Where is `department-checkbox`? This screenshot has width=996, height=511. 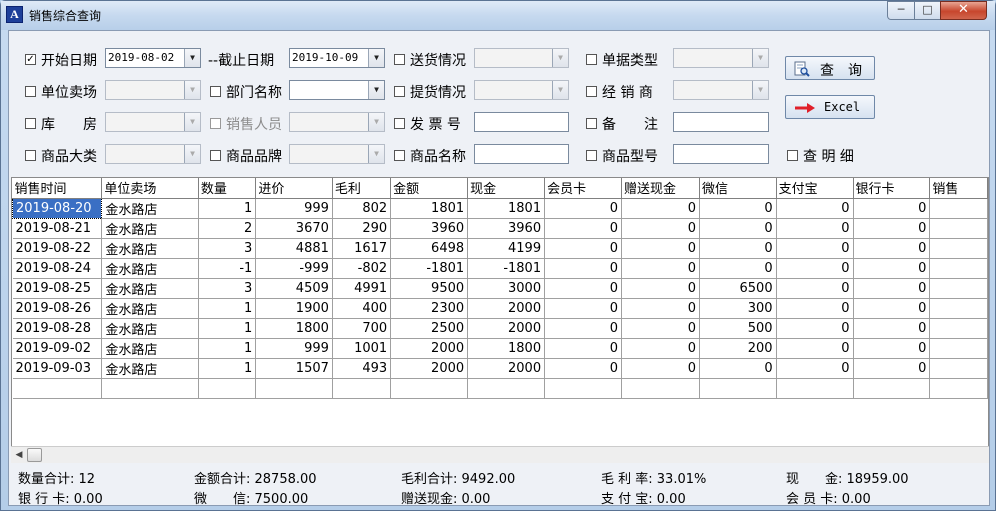
department-checkbox is located at coordinates (215, 91).